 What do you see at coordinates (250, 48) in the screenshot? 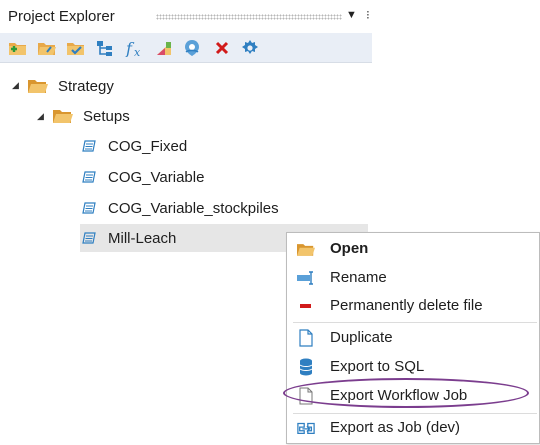
I see `settings-icon` at bounding box center [250, 48].